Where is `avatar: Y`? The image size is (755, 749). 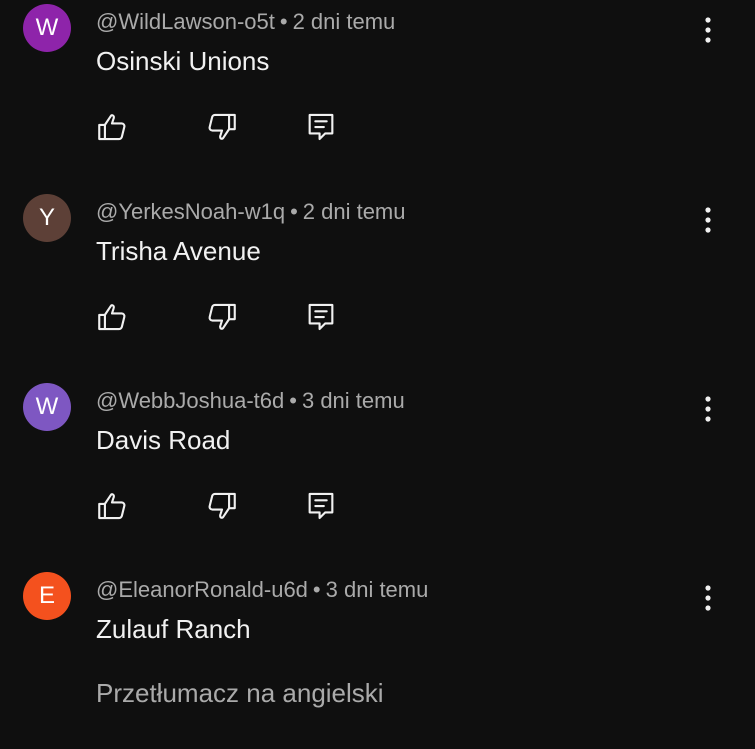 avatar: Y is located at coordinates (47, 218).